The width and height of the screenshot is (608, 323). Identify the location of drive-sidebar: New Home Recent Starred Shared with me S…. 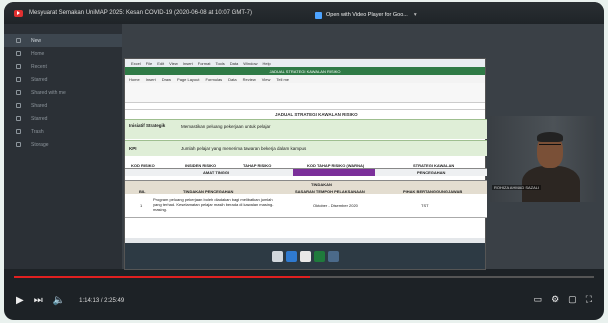
(63, 146).